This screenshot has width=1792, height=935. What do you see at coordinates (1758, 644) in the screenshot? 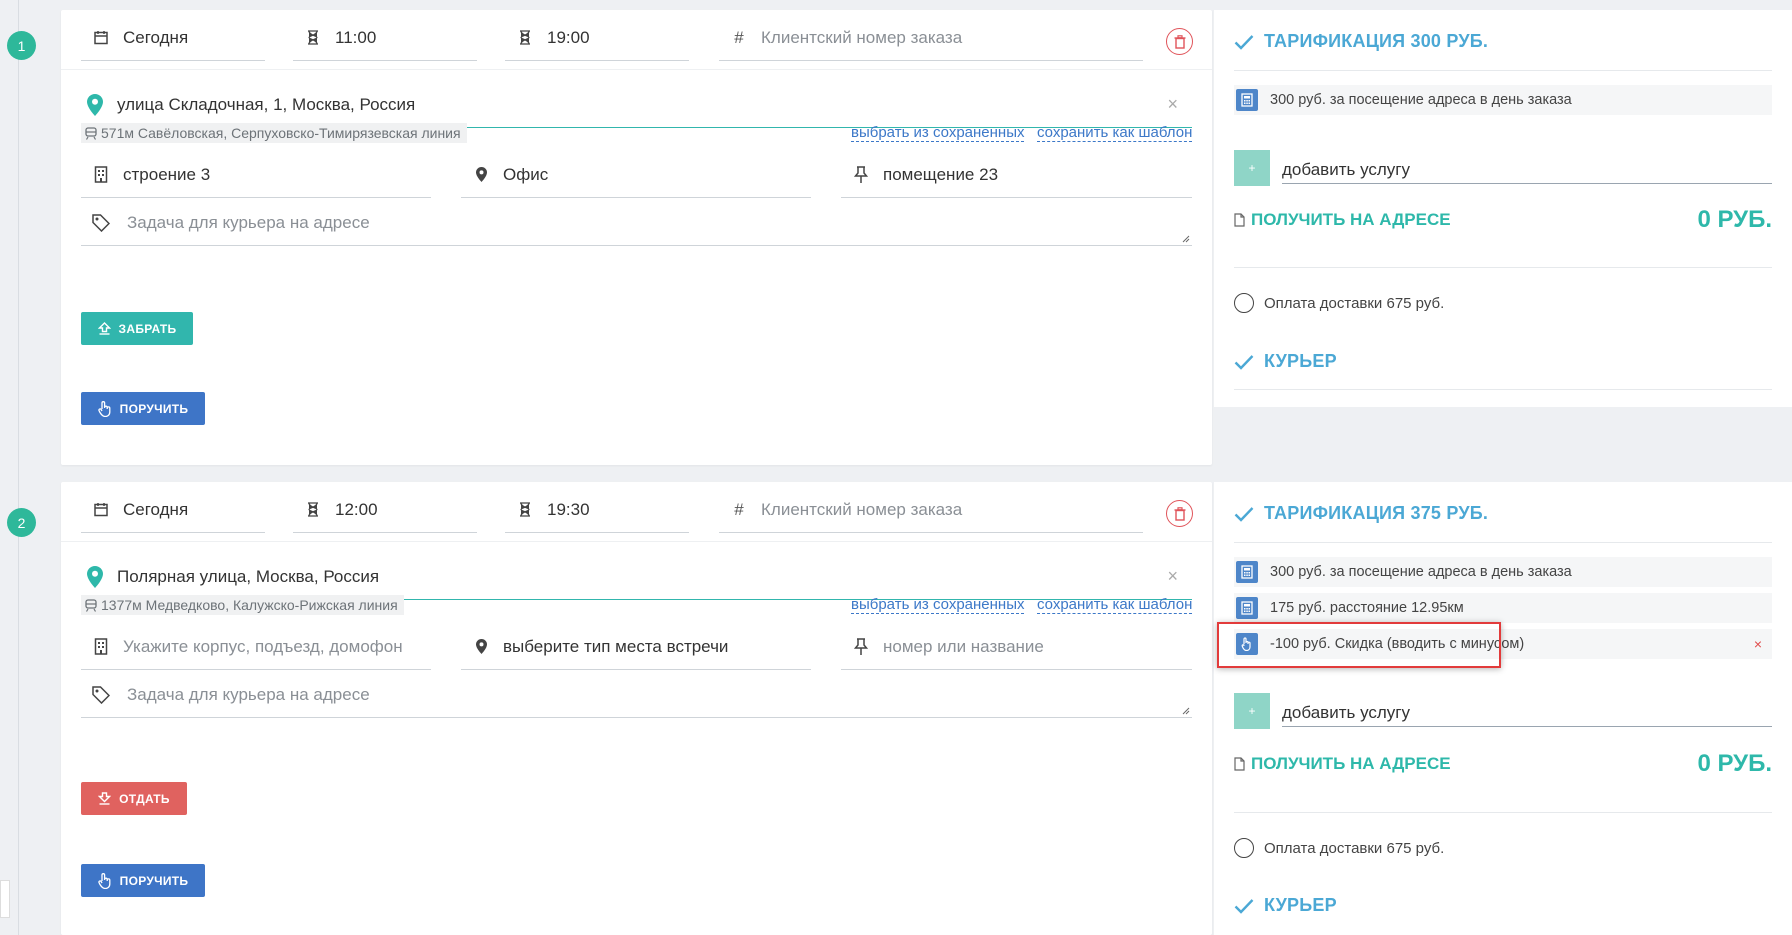
I see `remove-service-icon: ×` at bounding box center [1758, 644].